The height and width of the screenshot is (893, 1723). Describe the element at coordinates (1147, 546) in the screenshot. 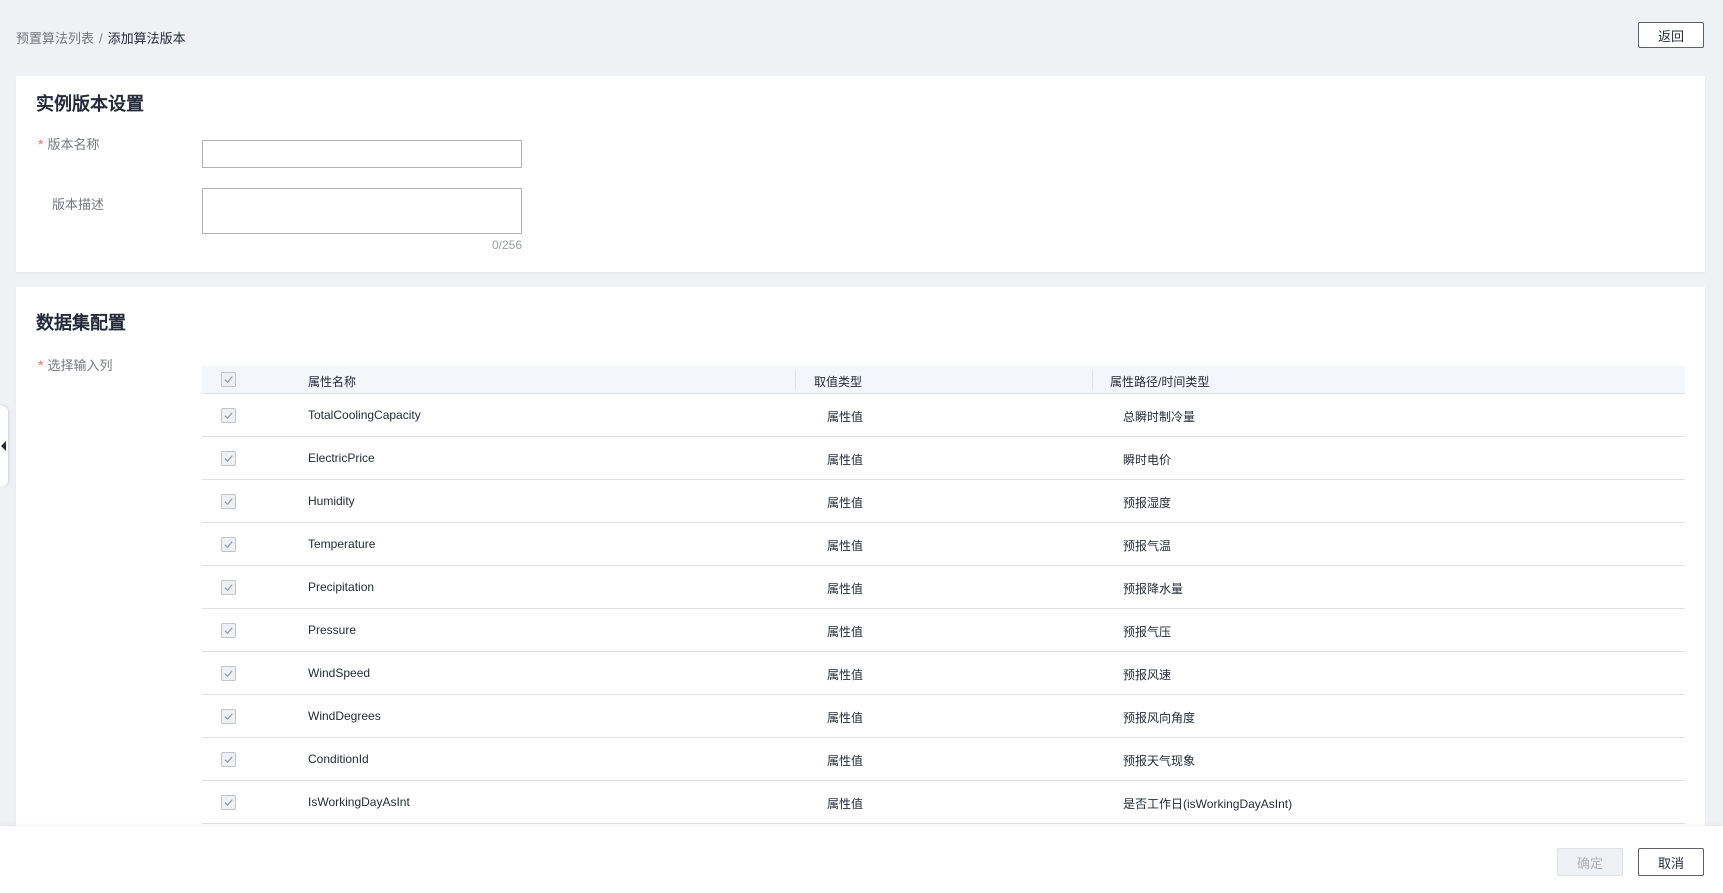

I see `row-attr-path: 预报气温` at that location.